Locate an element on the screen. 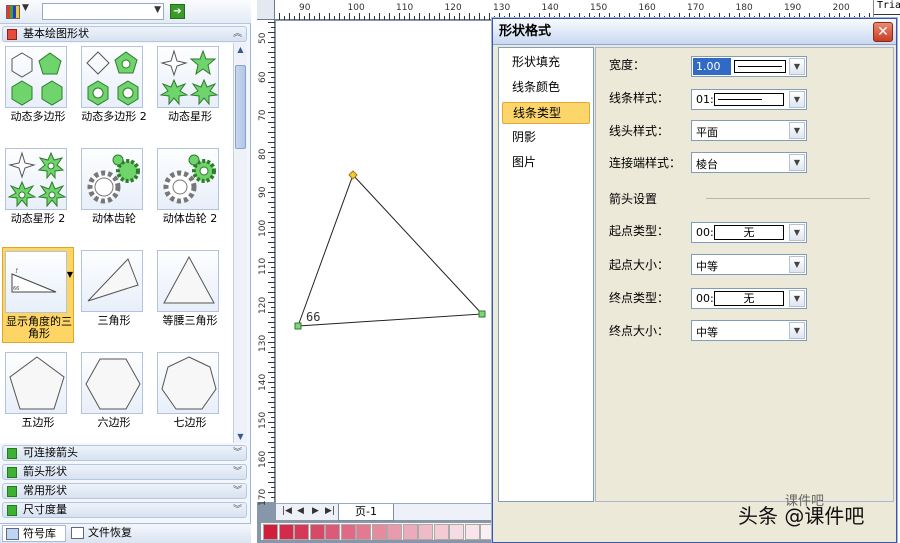  tab-file-recovery: 文件恢复 is located at coordinates (108, 533).